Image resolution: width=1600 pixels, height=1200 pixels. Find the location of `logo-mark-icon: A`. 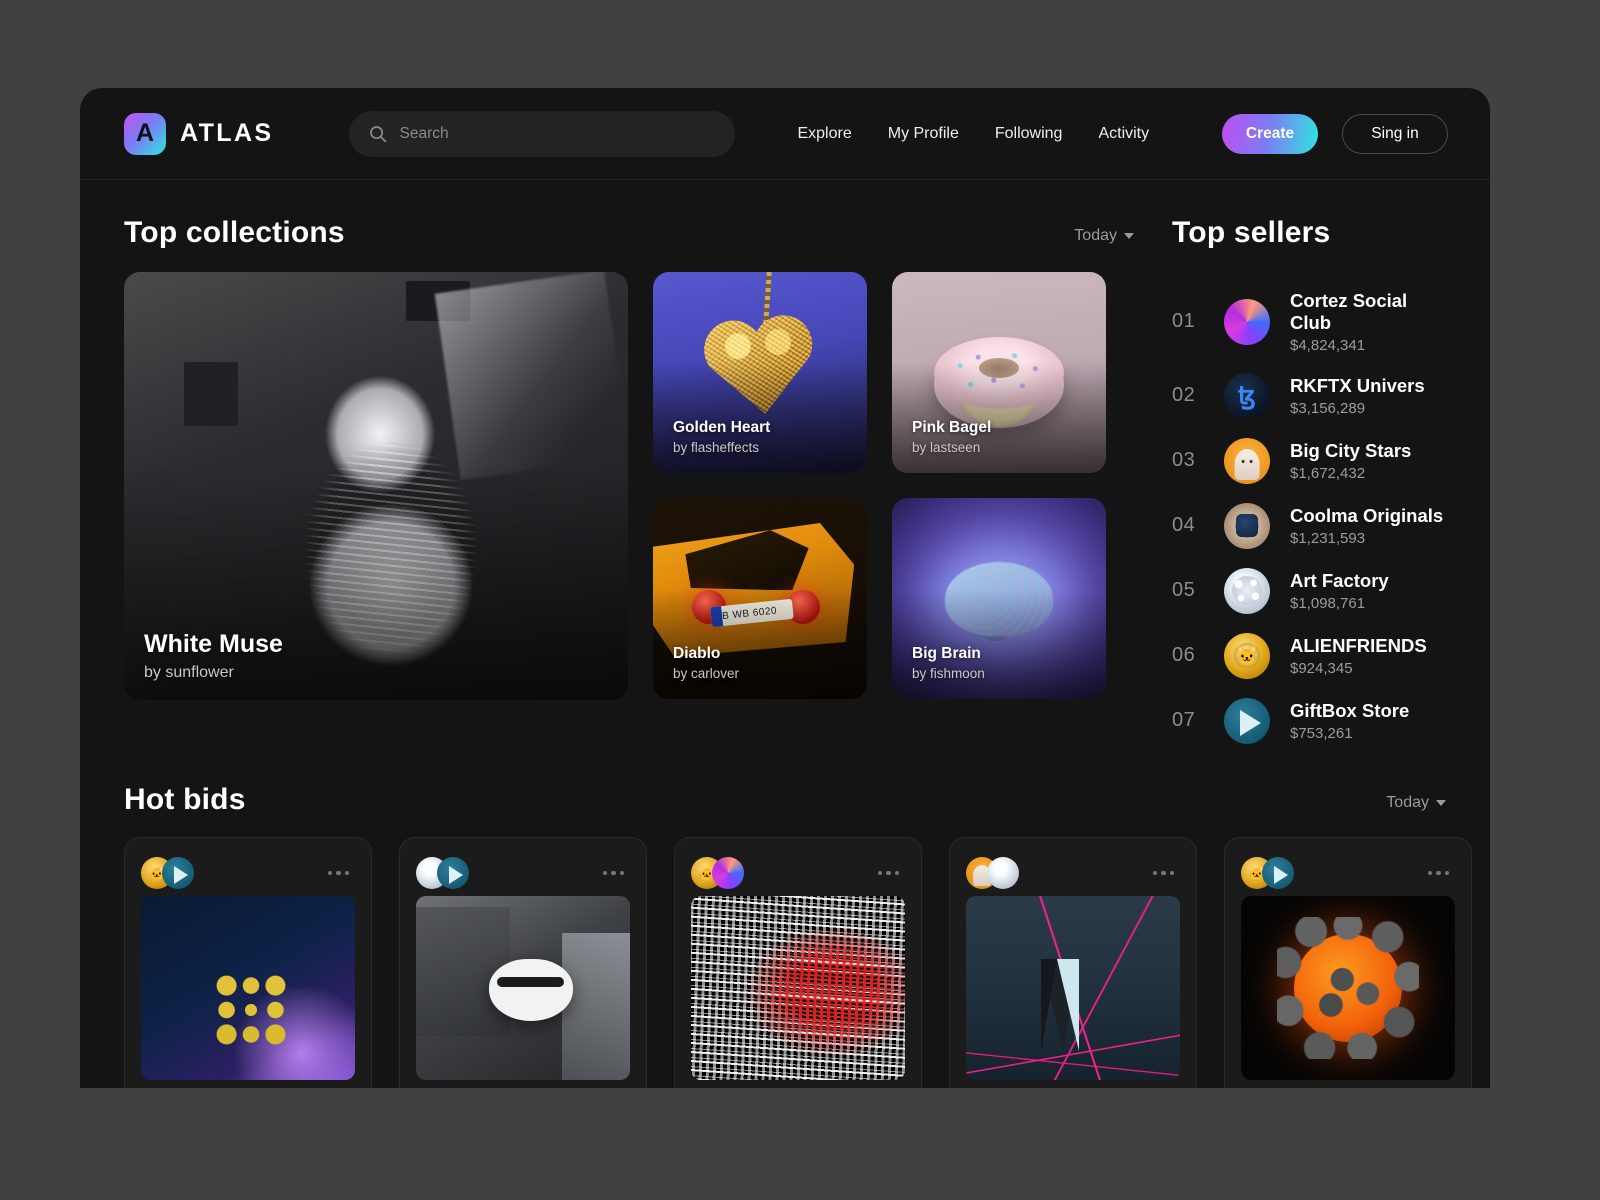

logo-mark-icon: A is located at coordinates (145, 133).